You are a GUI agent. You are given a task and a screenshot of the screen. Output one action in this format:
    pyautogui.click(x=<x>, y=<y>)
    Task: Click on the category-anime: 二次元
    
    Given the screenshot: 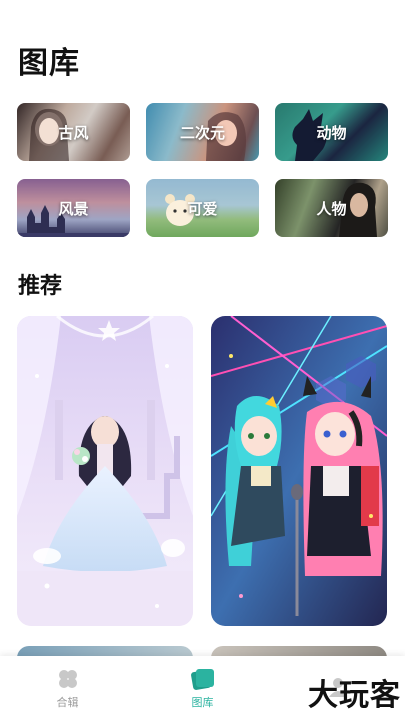 What is the action you would take?
    pyautogui.click(x=202, y=132)
    